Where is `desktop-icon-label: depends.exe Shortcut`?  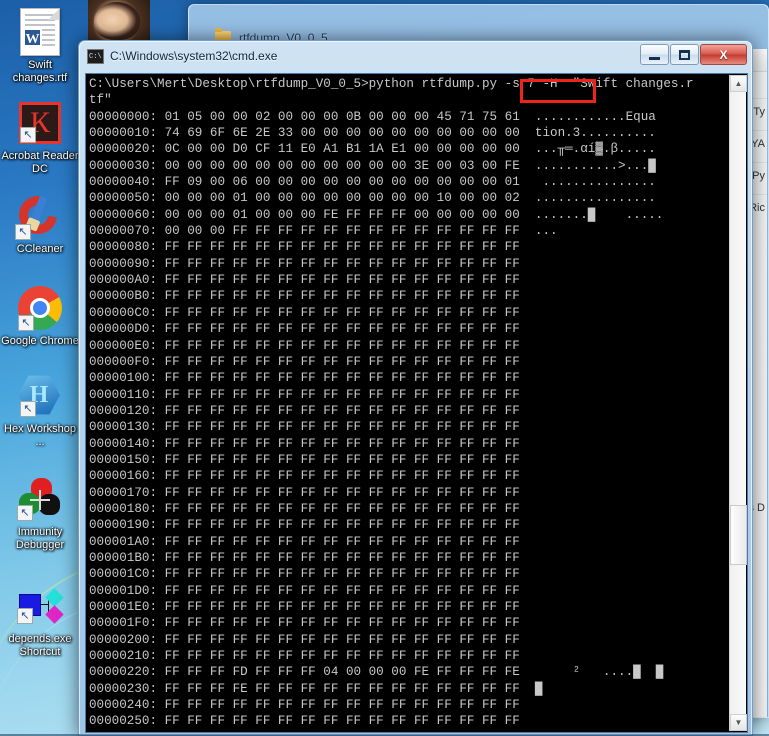
desktop-icon-label: depends.exe Shortcut is located at coordinates (40, 645).